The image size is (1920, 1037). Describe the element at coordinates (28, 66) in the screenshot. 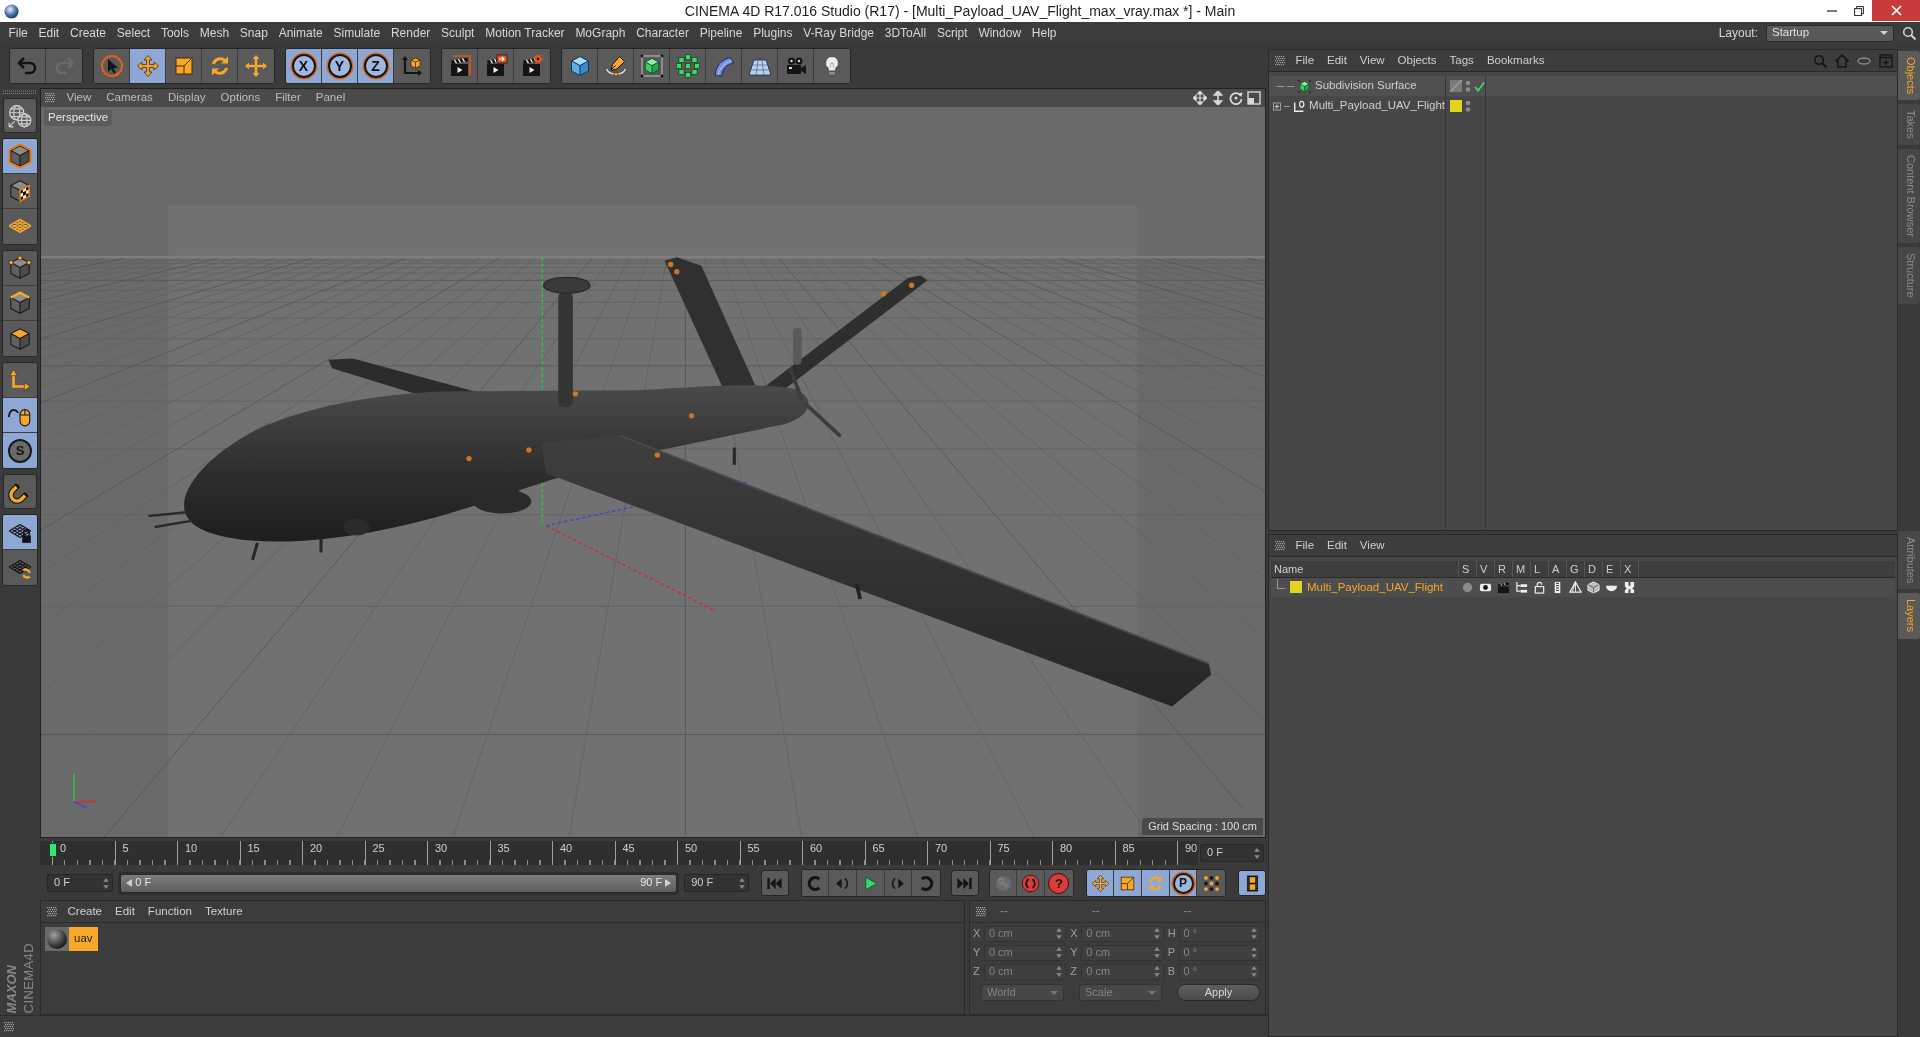

I see `undo-button` at that location.